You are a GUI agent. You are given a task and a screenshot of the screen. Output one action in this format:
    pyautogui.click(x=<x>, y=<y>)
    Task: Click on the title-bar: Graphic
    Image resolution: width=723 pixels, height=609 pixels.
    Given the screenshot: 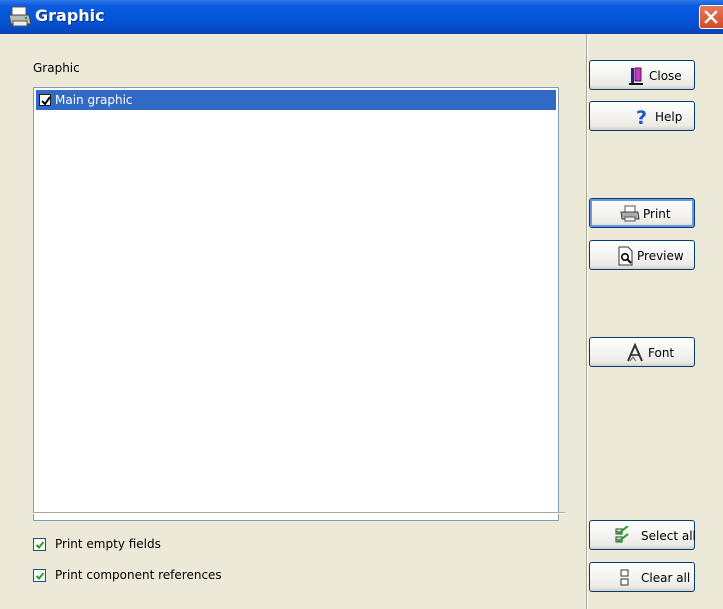 What is the action you would take?
    pyautogui.click(x=361, y=17)
    